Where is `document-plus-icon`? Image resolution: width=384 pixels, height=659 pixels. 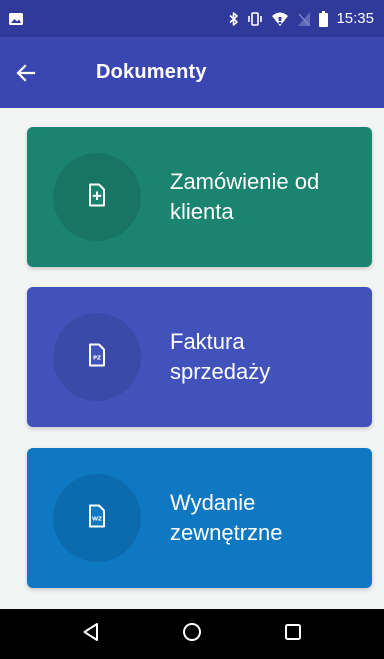 document-plus-icon is located at coordinates (97, 197).